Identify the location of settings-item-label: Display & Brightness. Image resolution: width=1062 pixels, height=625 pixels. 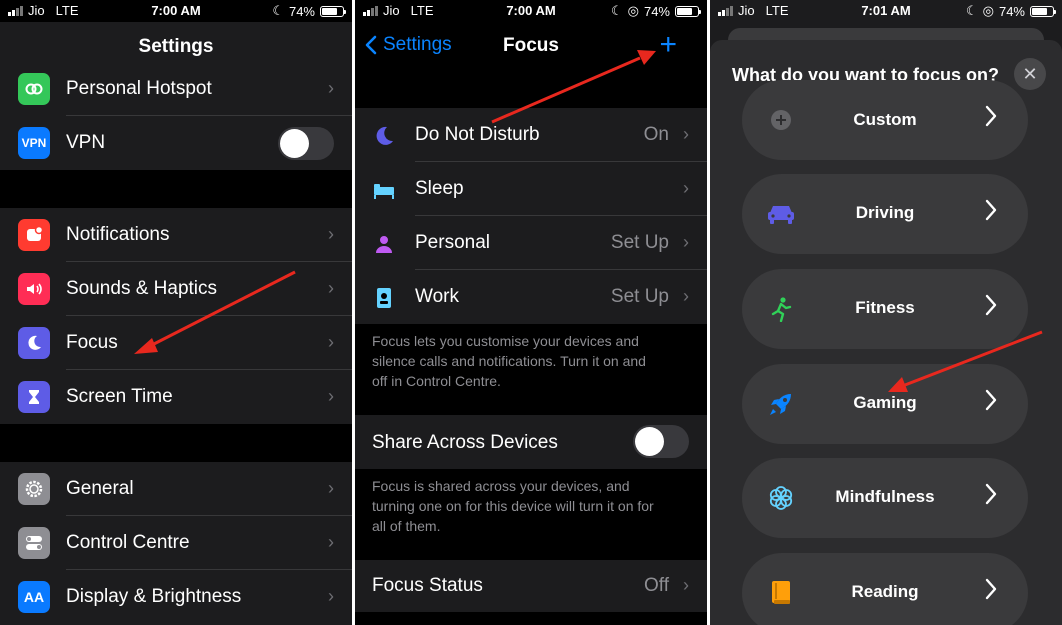
(154, 596).